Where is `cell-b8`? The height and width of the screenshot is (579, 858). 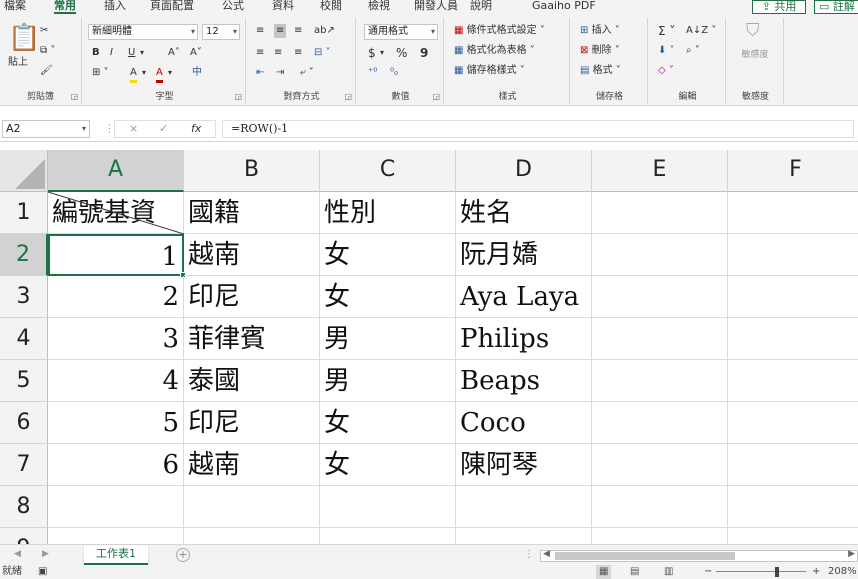
cell-b8 is located at coordinates (252, 507).